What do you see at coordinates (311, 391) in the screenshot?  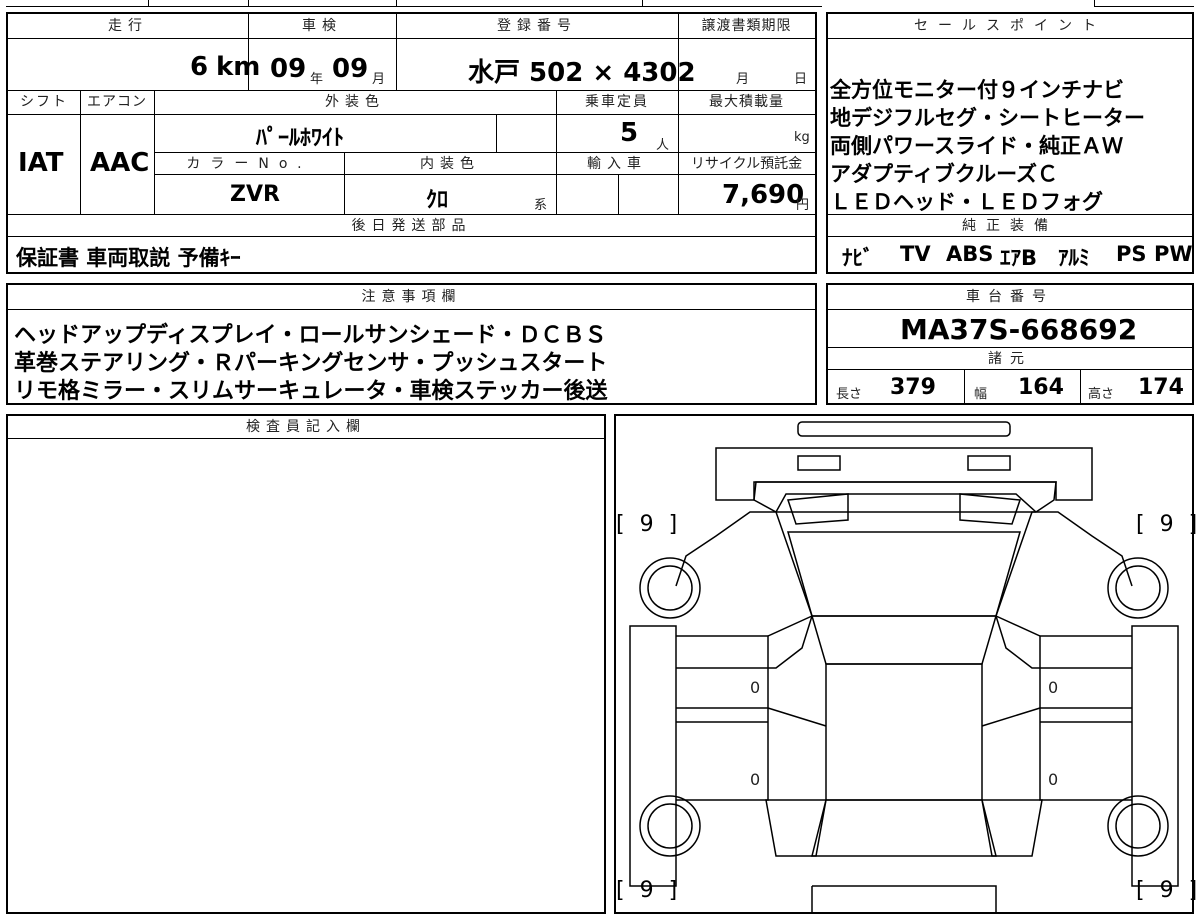 I see `note-line: リモ格ミラー・スリムサーキュレータ・車検ステッカー後送` at bounding box center [311, 391].